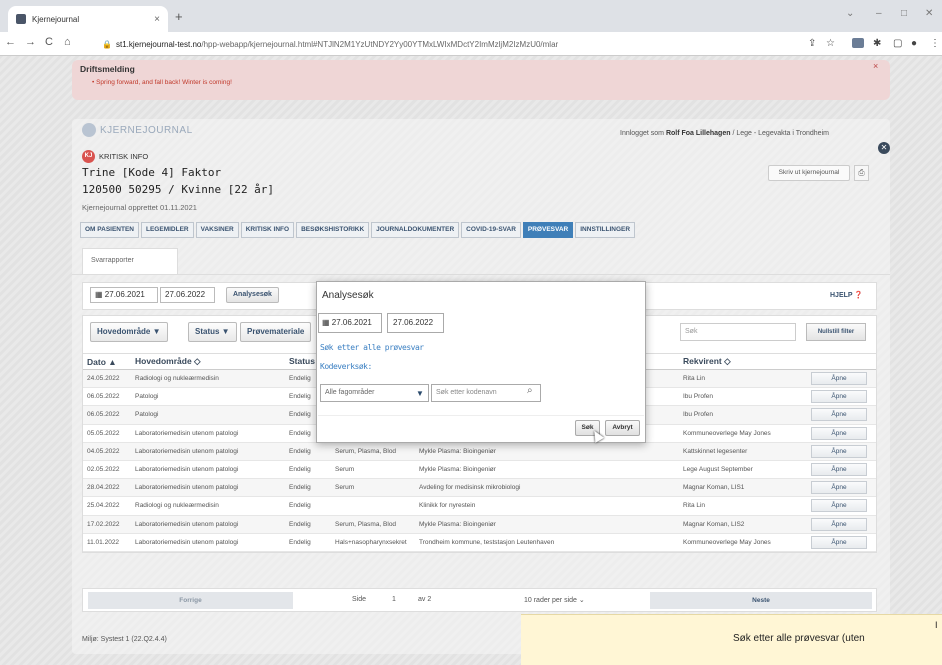 The height and width of the screenshot is (665, 942). What do you see at coordinates (103, 379) in the screenshot?
I see `cell-dato: 24.05.2022` at bounding box center [103, 379].